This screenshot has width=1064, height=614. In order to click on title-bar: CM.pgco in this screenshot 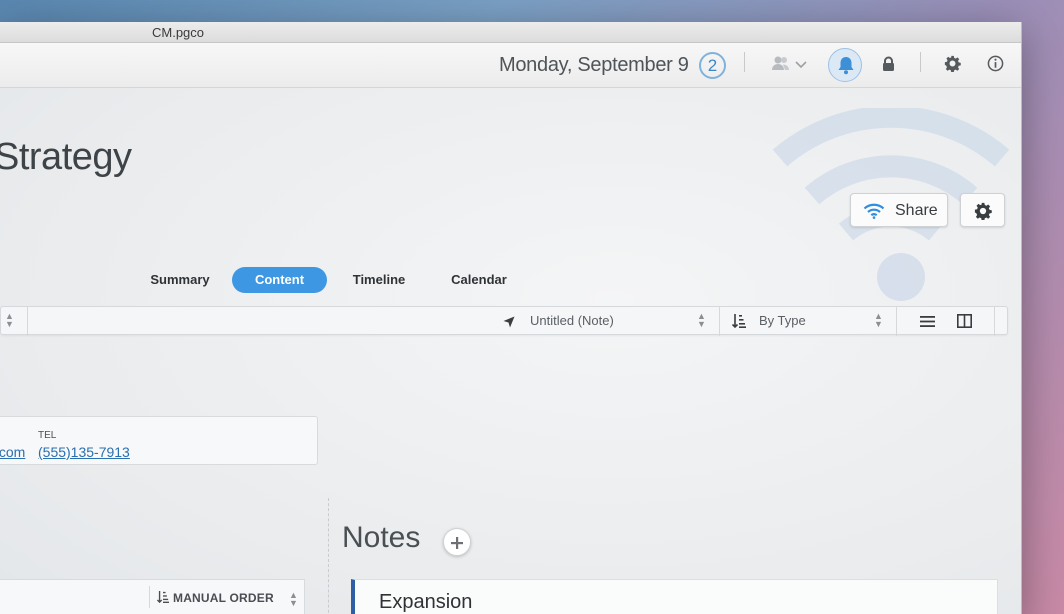, I will do `click(510, 32)`.